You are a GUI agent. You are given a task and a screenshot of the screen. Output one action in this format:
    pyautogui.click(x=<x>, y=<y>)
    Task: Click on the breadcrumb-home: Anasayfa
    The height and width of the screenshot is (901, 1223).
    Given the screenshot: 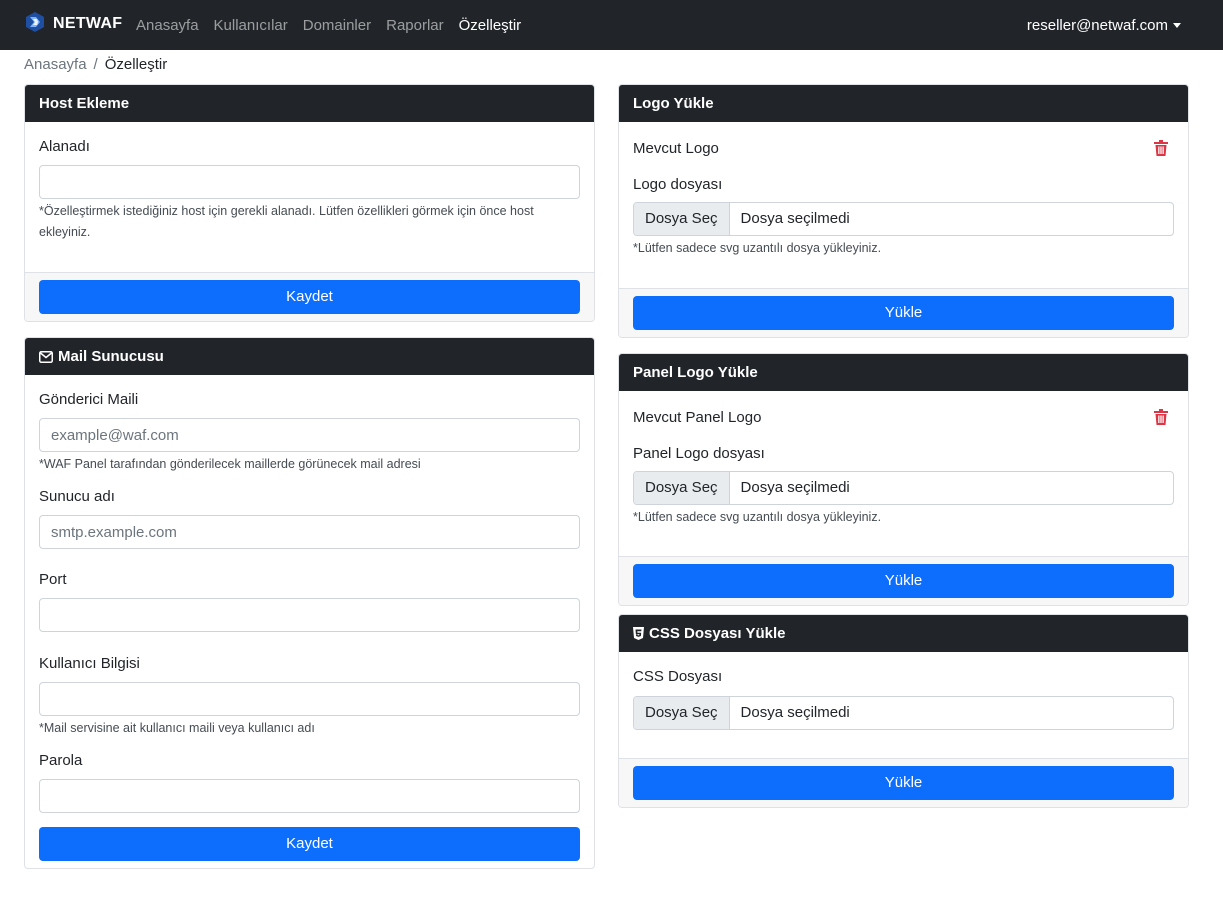 What is the action you would take?
    pyautogui.click(x=55, y=64)
    